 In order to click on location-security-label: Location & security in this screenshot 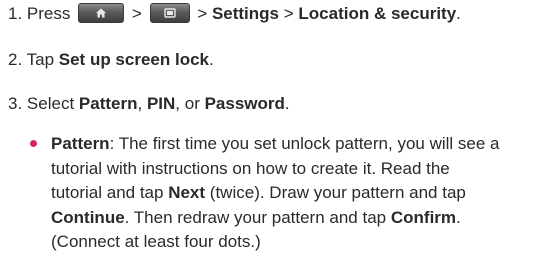, I will do `click(377, 13)`.